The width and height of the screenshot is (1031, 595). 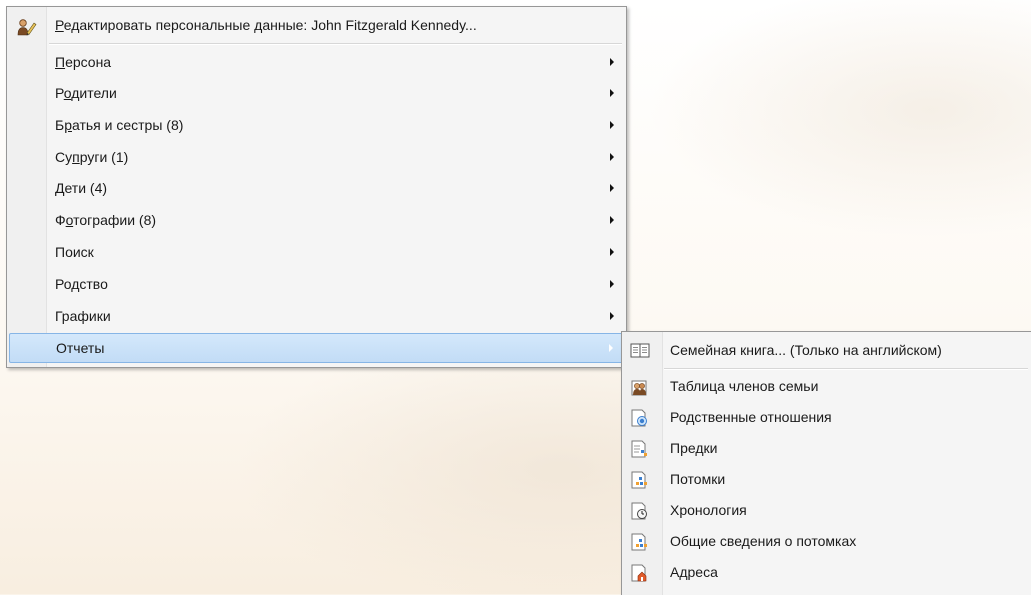 I want to click on family-members-icon, so click(x=640, y=386).